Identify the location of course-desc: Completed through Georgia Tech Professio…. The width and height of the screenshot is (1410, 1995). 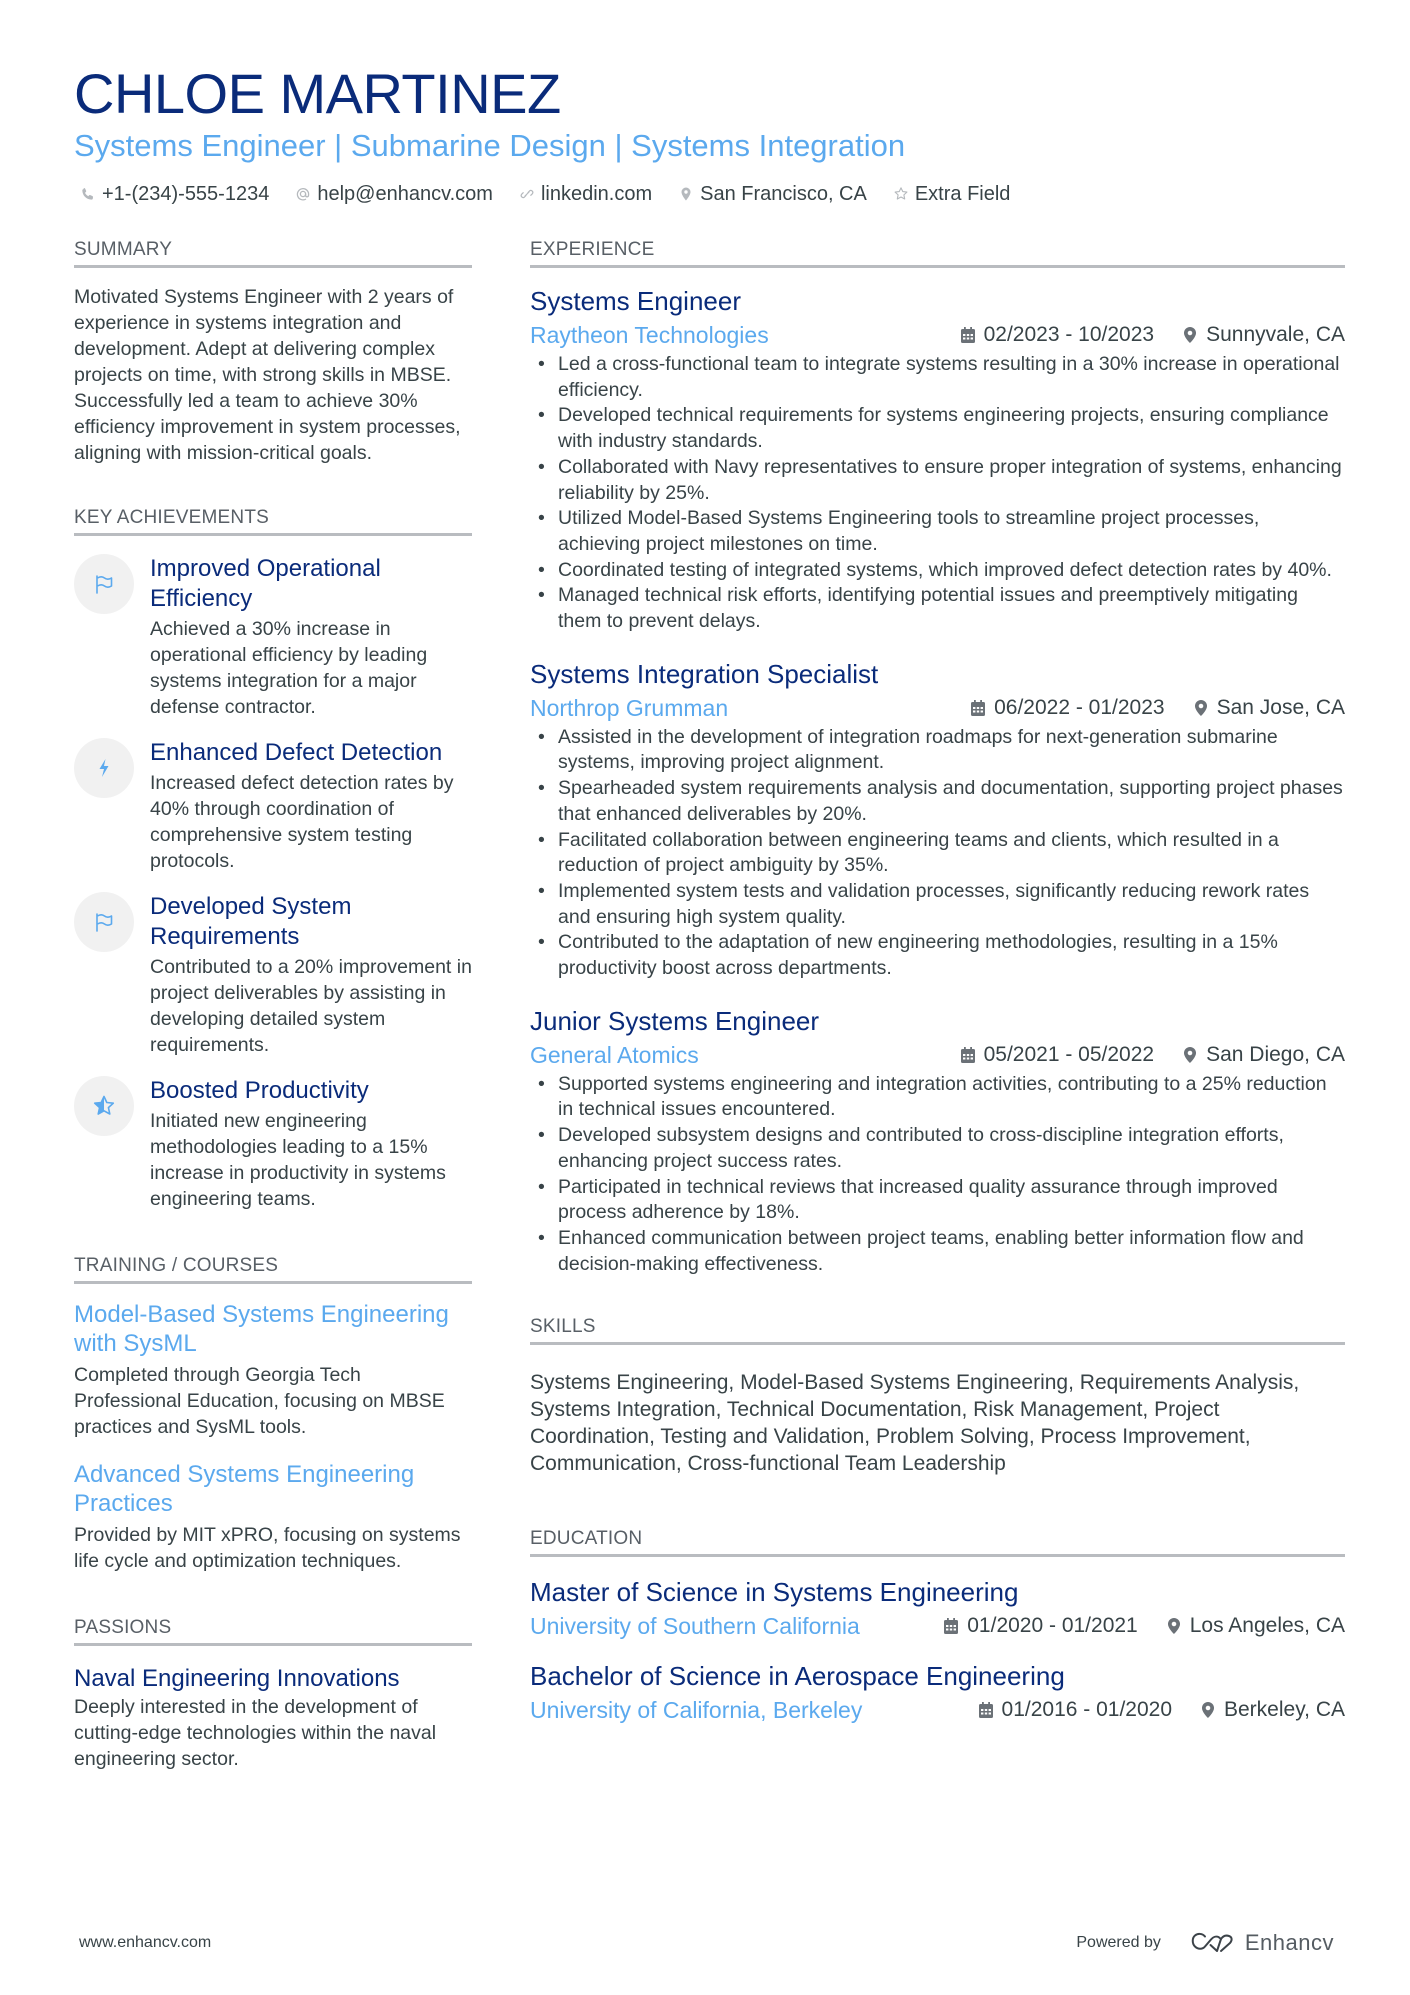
(259, 1401).